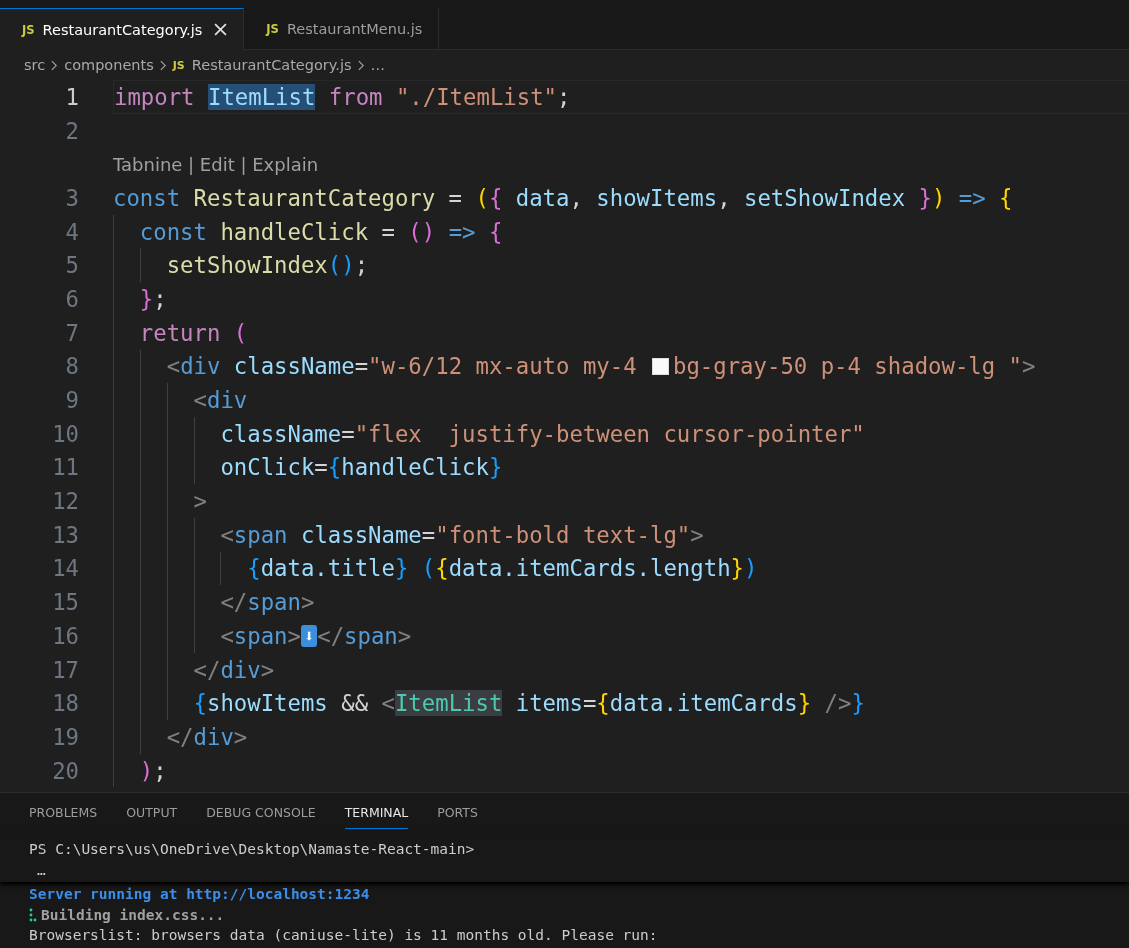  Describe the element at coordinates (344, 935) in the screenshot. I see `terminal-output-line: Browserslist: browsers data (caniuse-lite) is 11 months old. Please run:` at that location.